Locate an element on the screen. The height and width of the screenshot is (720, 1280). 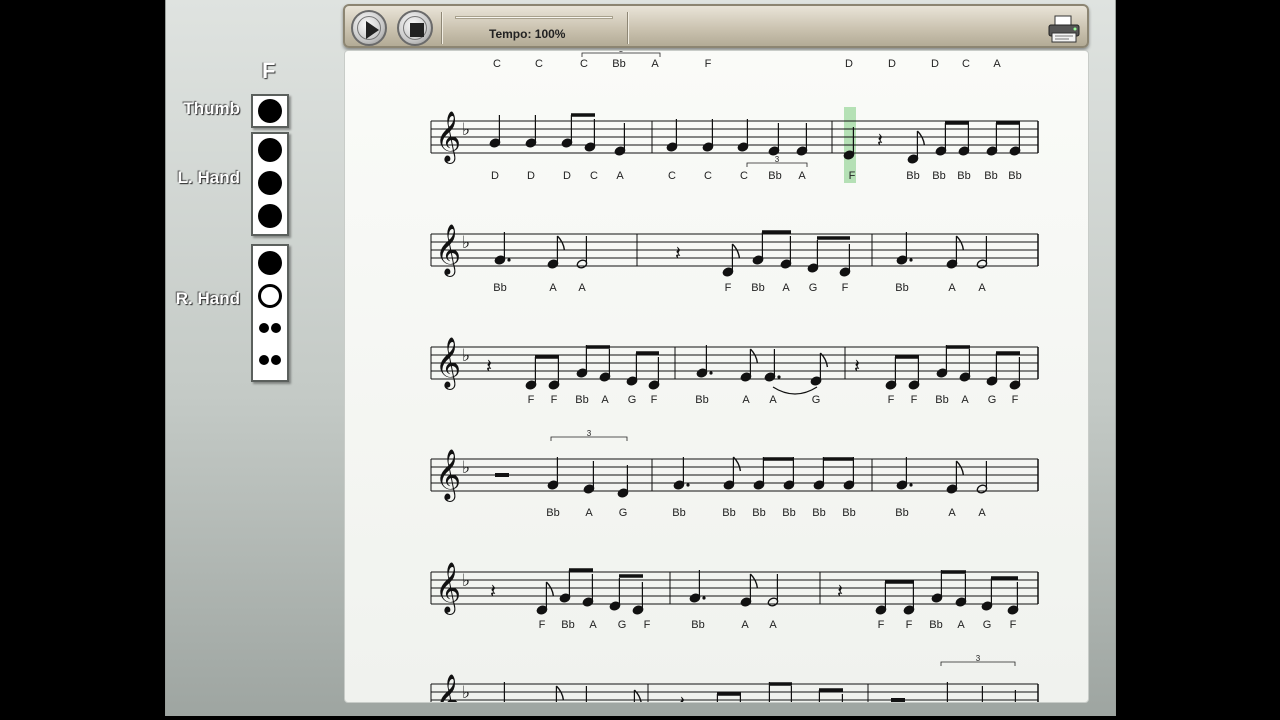
stop-button is located at coordinates (415, 28).